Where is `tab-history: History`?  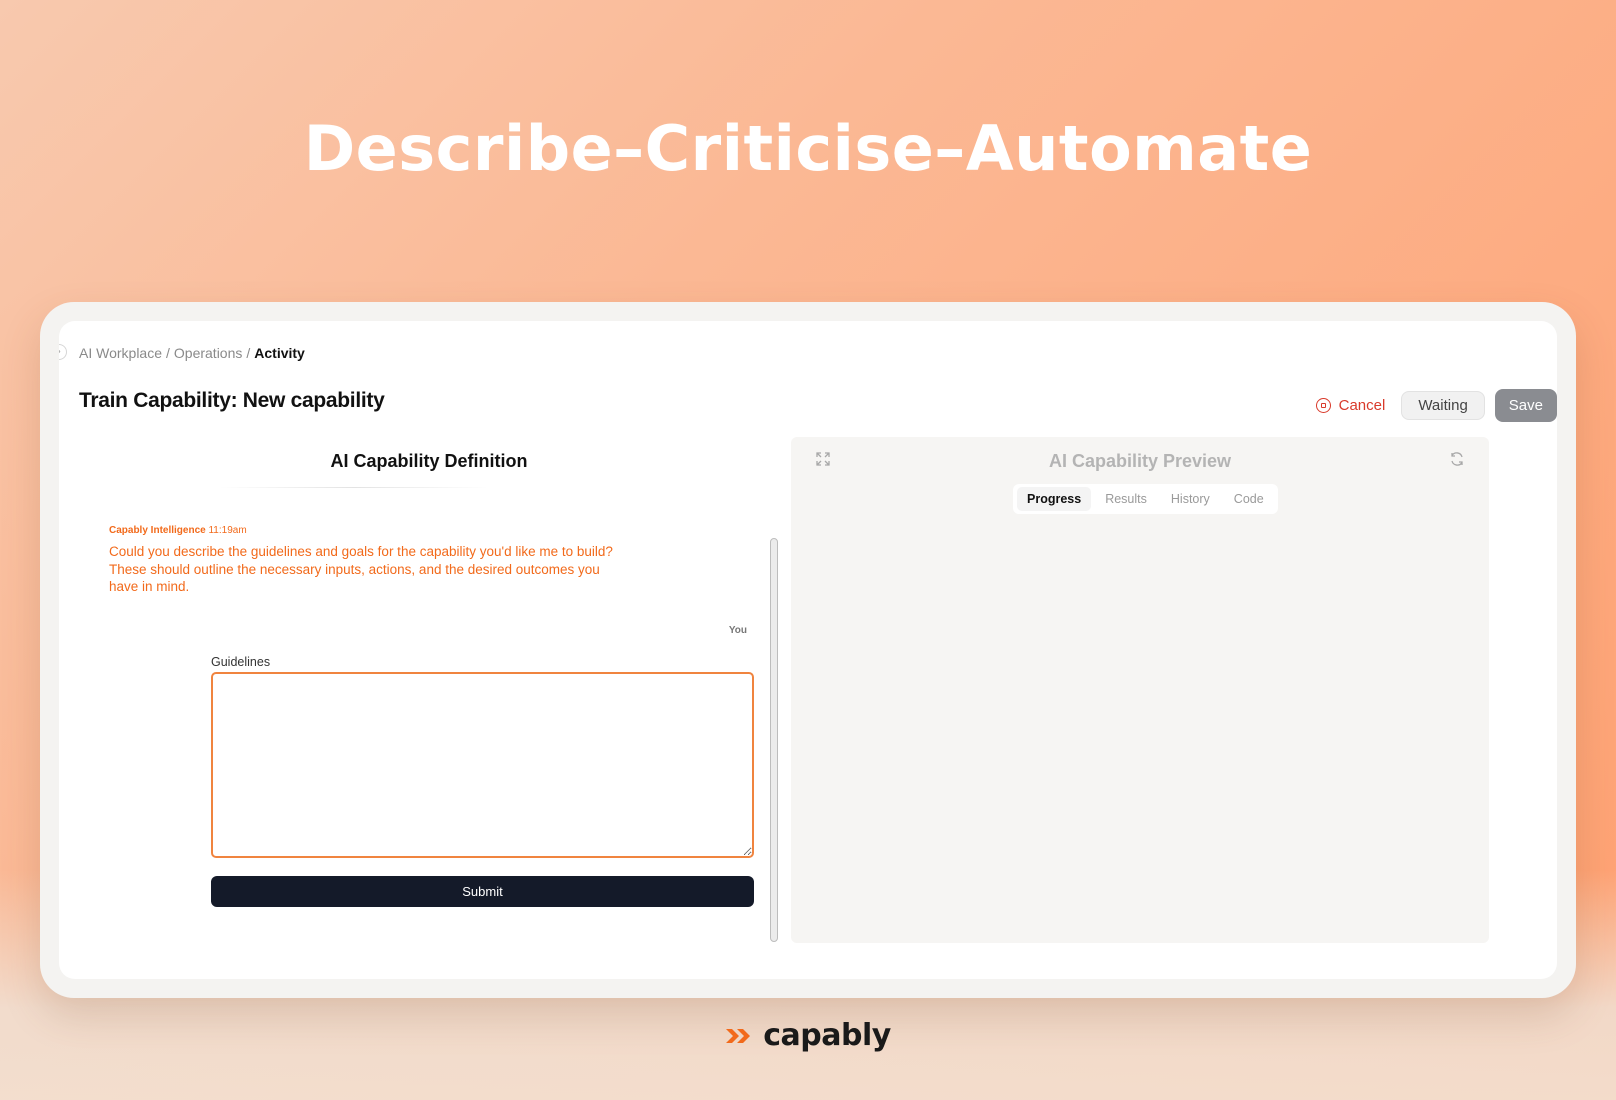 tab-history: History is located at coordinates (1190, 499).